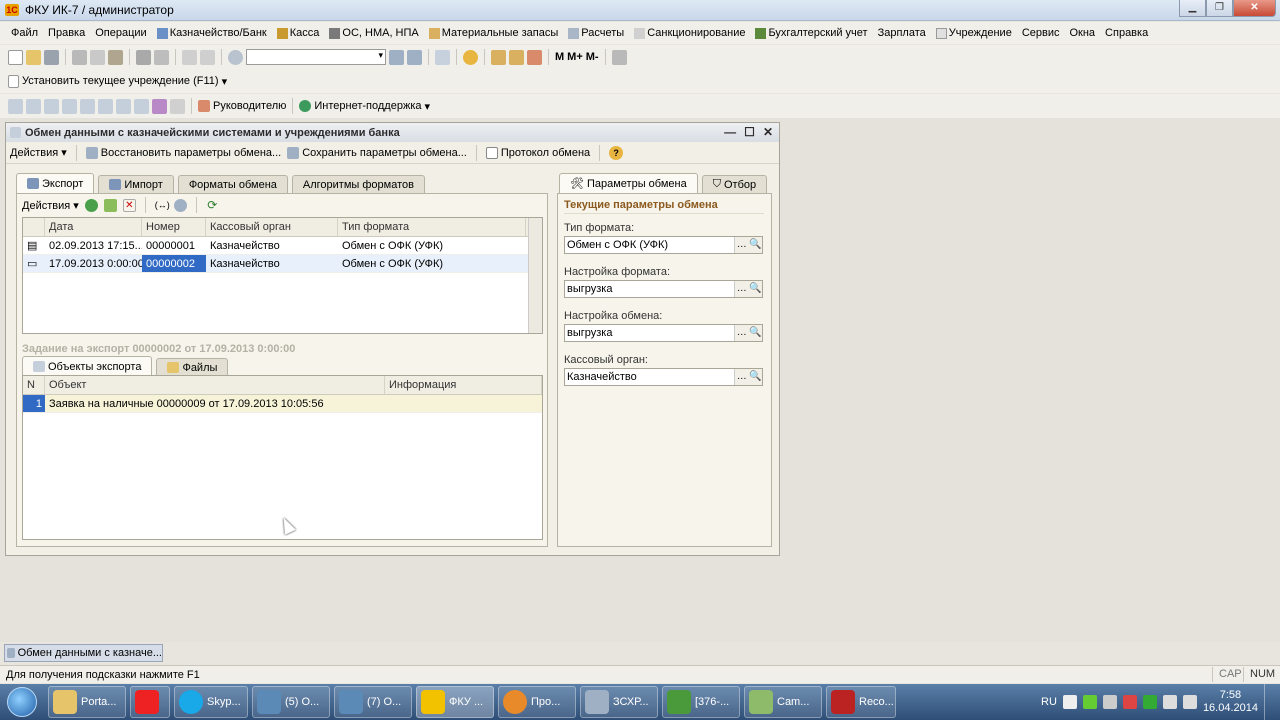 This screenshot has width=1280, height=720. What do you see at coordinates (1219, 8) in the screenshot?
I see `maximize-button: ❐` at bounding box center [1219, 8].